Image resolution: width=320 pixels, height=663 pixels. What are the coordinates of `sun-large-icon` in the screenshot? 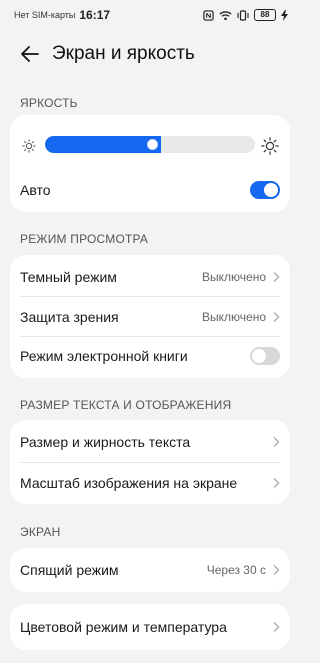 It's located at (270, 146).